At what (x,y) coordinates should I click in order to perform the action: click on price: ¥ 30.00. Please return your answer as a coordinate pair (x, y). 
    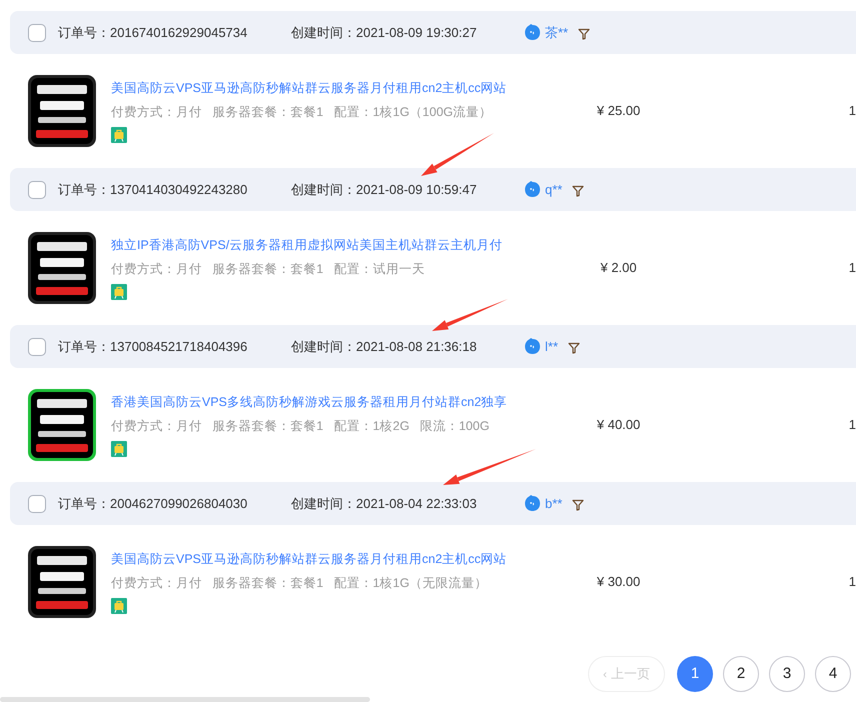
    Looking at the image, I should click on (619, 582).